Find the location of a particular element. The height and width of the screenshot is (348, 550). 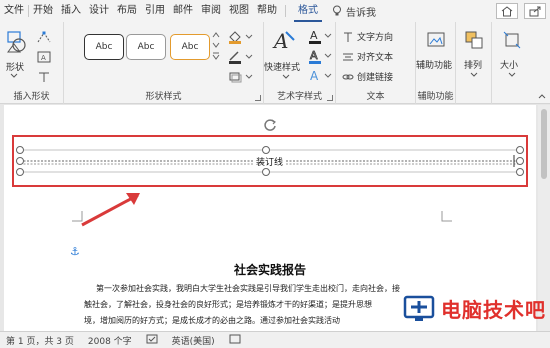

shape-style-preset-1: Abc is located at coordinates (104, 47).